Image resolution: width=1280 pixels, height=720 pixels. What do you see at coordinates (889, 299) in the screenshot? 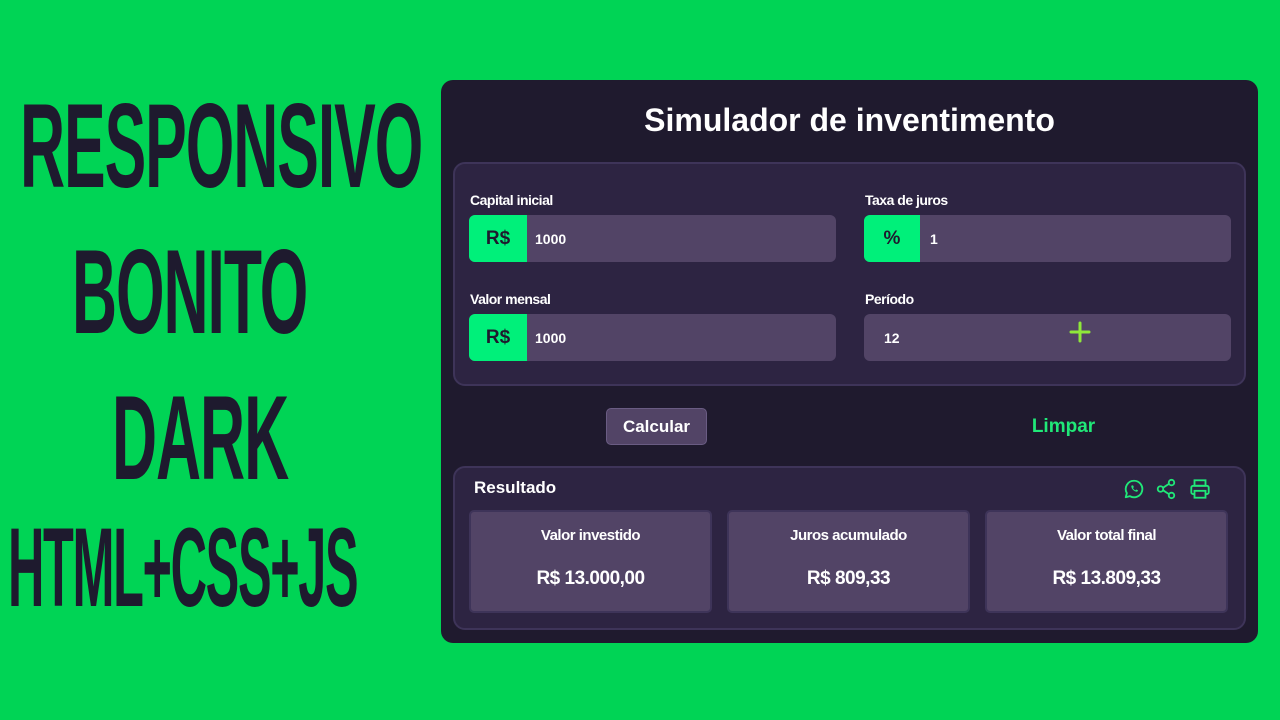
I see `periodo-label: Período` at bounding box center [889, 299].